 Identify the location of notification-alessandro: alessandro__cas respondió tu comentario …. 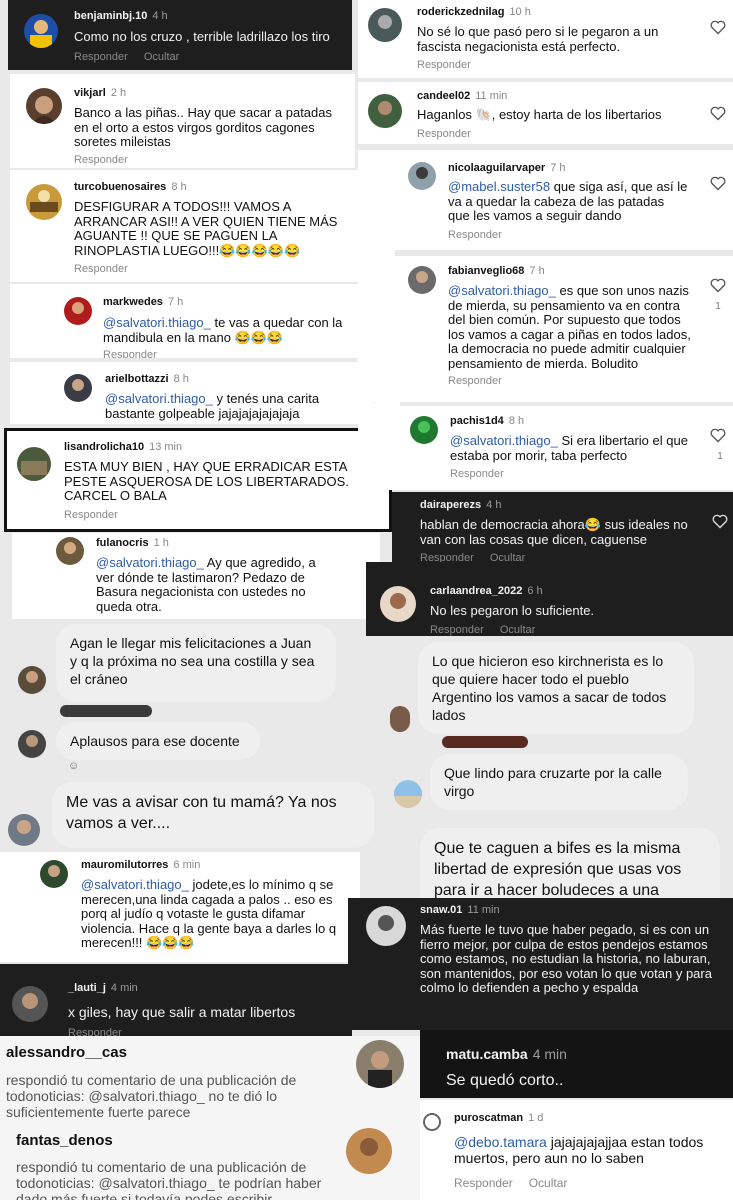
(210, 1080).